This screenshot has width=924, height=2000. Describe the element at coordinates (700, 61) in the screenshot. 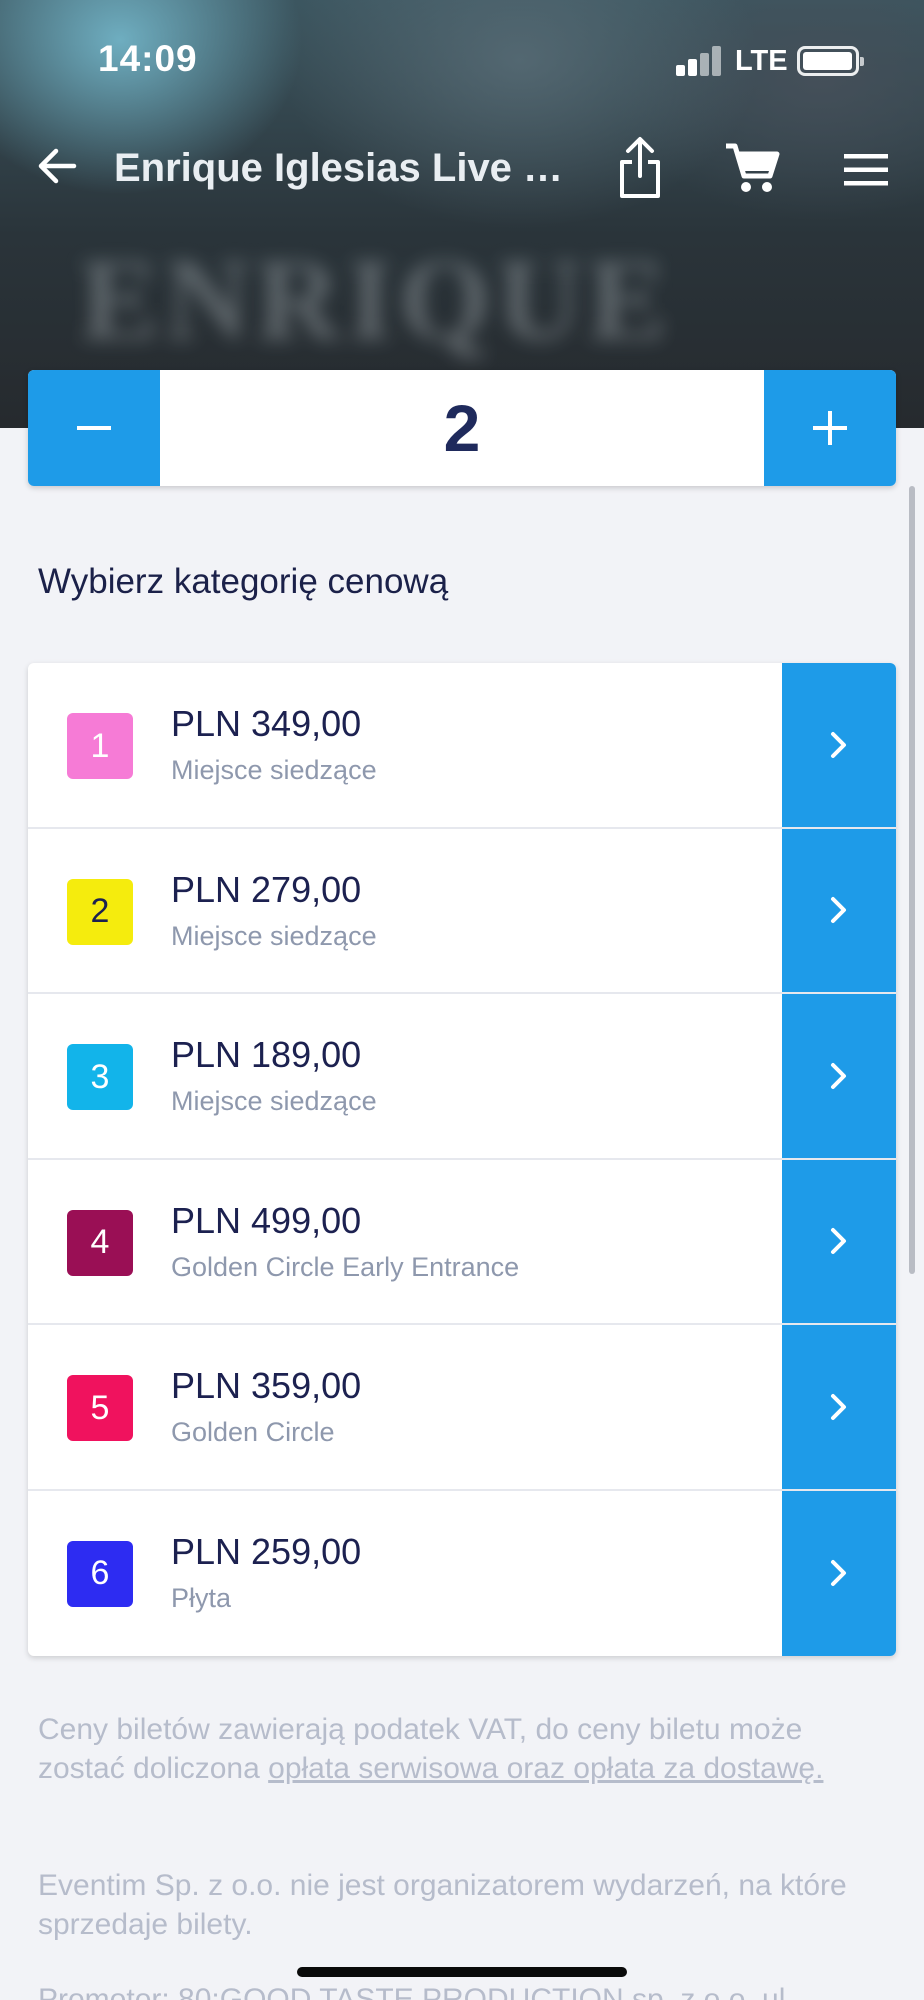

I see `signal-strength-icon` at that location.